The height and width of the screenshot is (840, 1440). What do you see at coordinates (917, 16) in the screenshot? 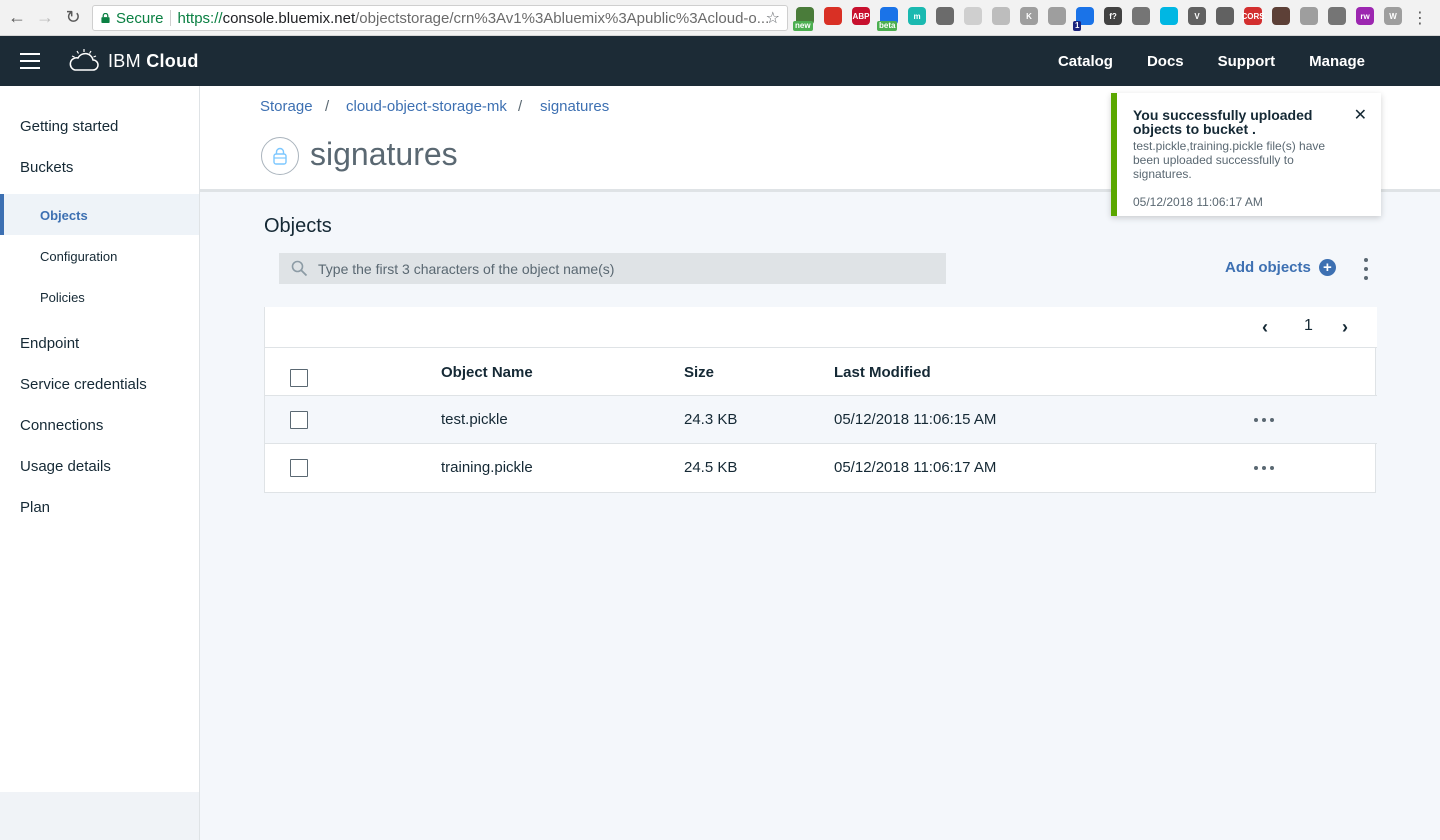
I see `ext-m-icon: m` at bounding box center [917, 16].